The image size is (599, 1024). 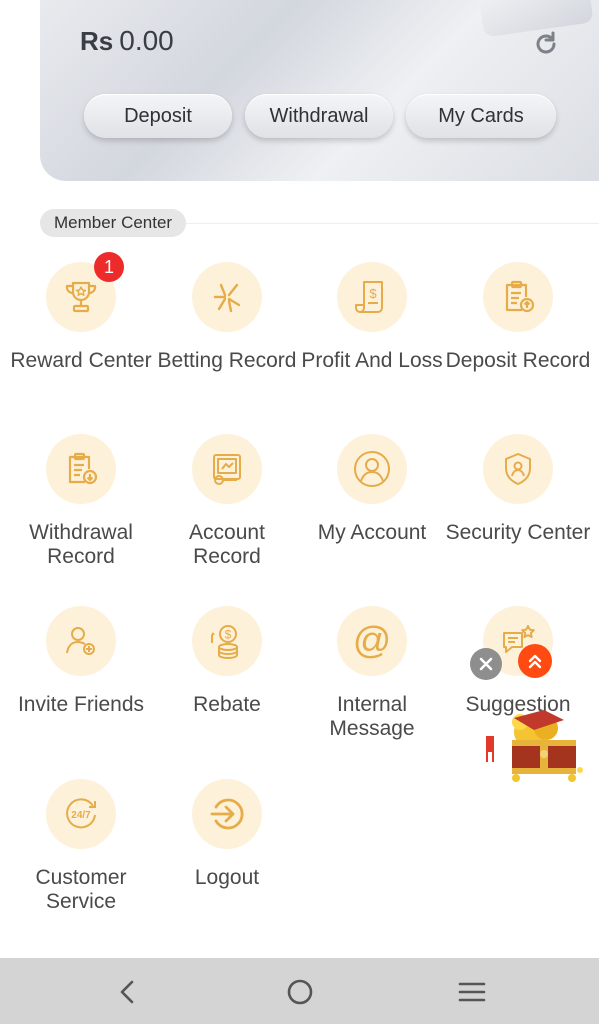 What do you see at coordinates (97, 41) in the screenshot?
I see `currency-label: Rs` at bounding box center [97, 41].